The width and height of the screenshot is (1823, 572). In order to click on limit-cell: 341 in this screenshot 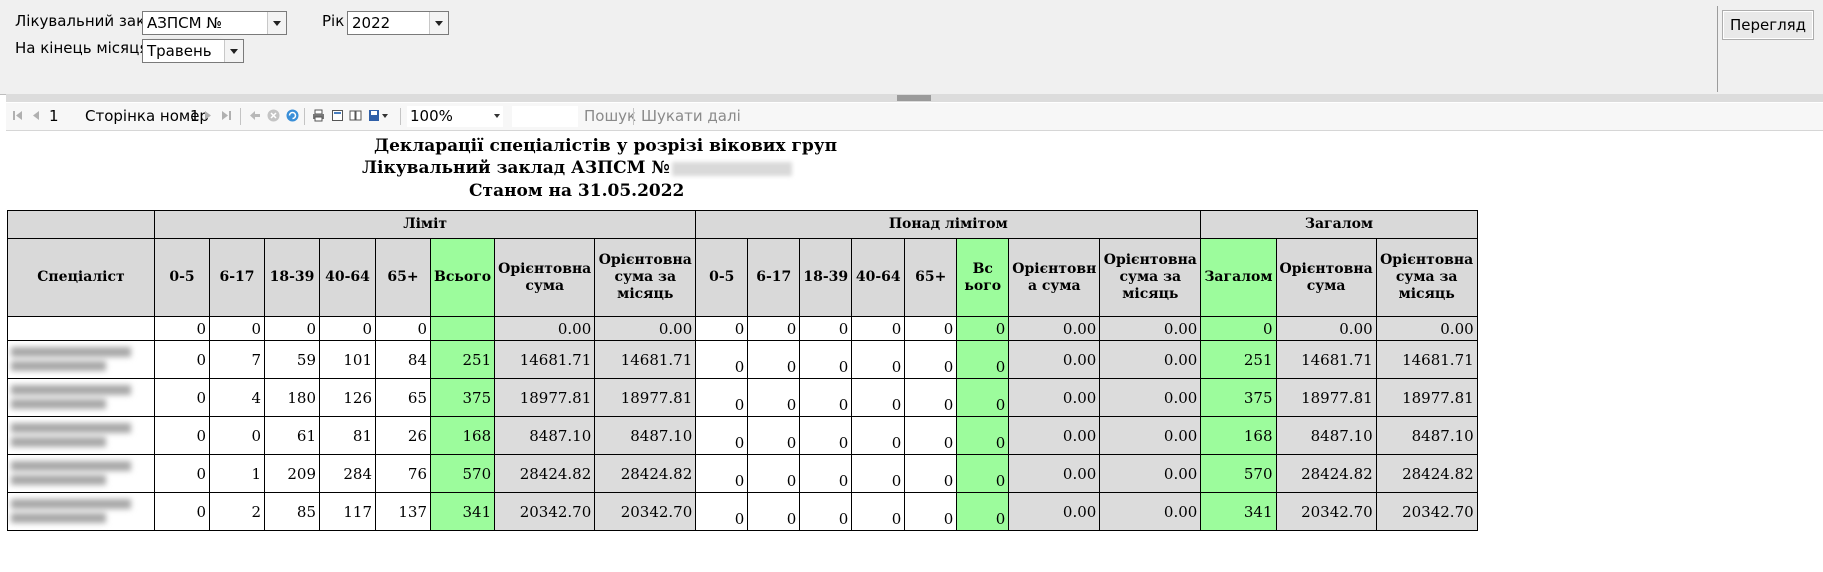, I will do `click(462, 511)`.